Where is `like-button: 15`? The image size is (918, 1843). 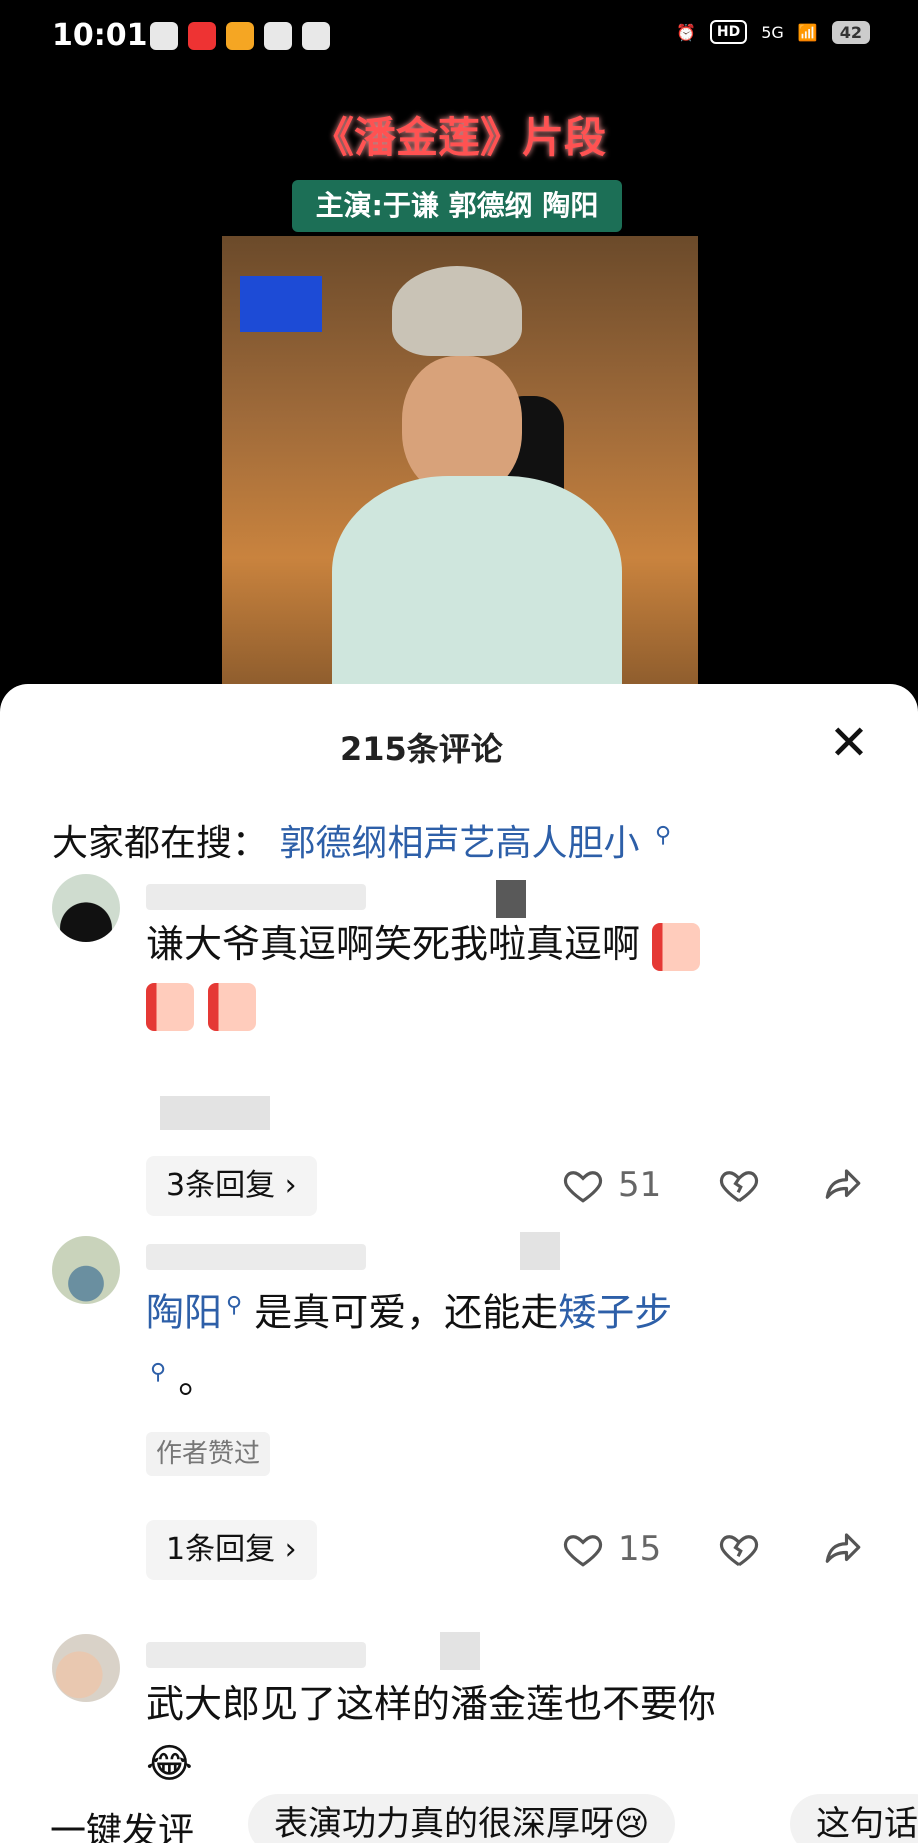
like-button: 15 is located at coordinates (611, 1549).